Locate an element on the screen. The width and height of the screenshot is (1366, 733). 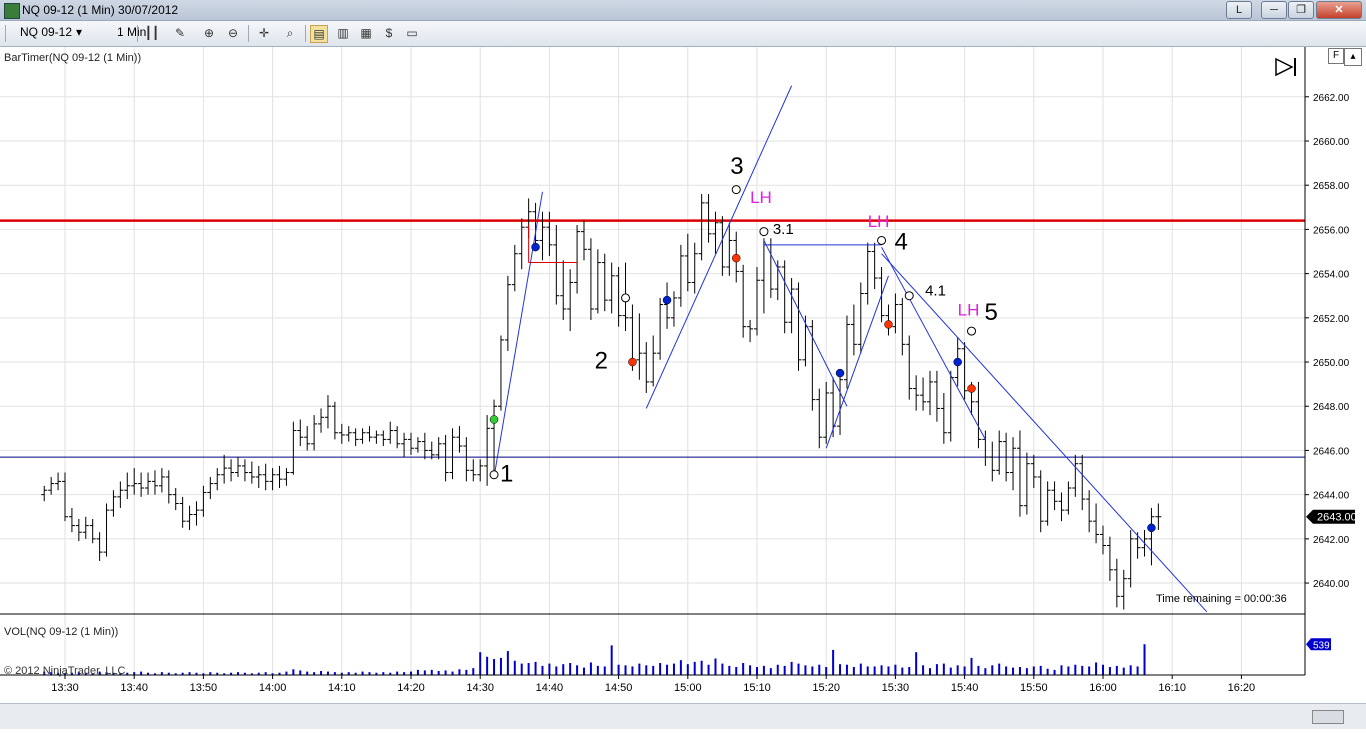
window-title: NQ 09-12 (1 Min) 30/07/2012 is located at coordinates (100, 10).